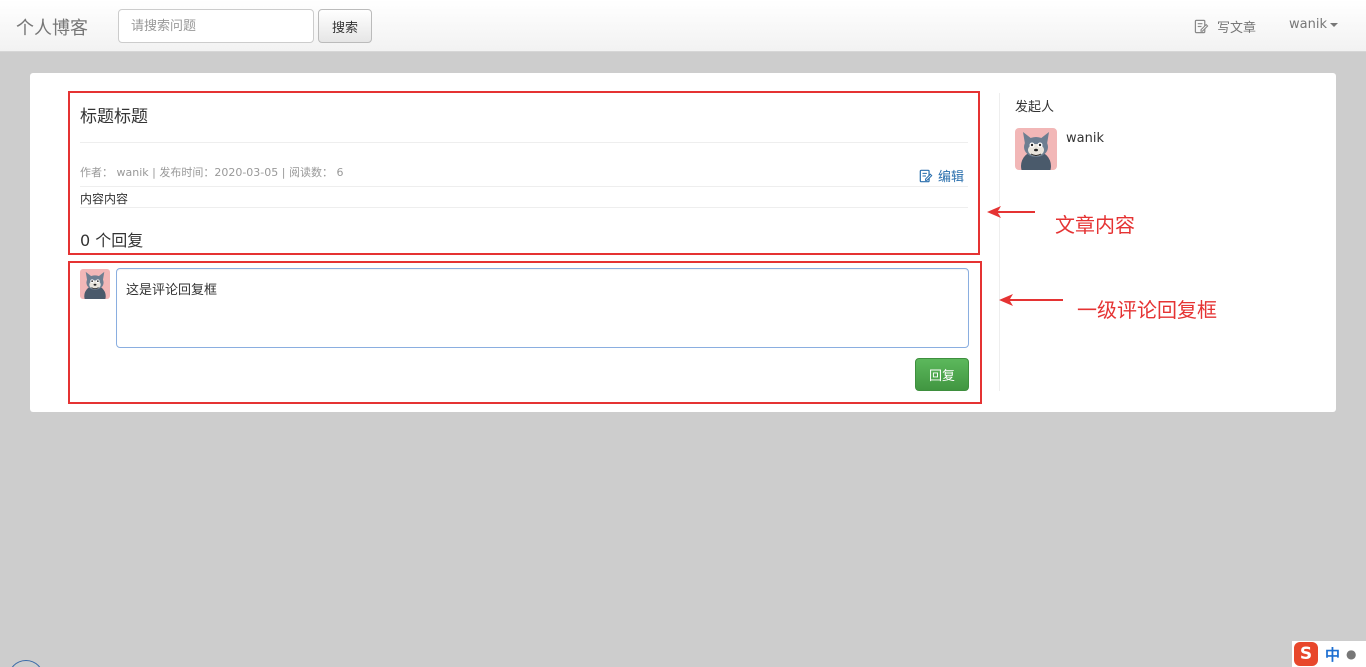 The width and height of the screenshot is (1366, 667). Describe the element at coordinates (112, 240) in the screenshot. I see `reply-count: 0 个回复` at that location.